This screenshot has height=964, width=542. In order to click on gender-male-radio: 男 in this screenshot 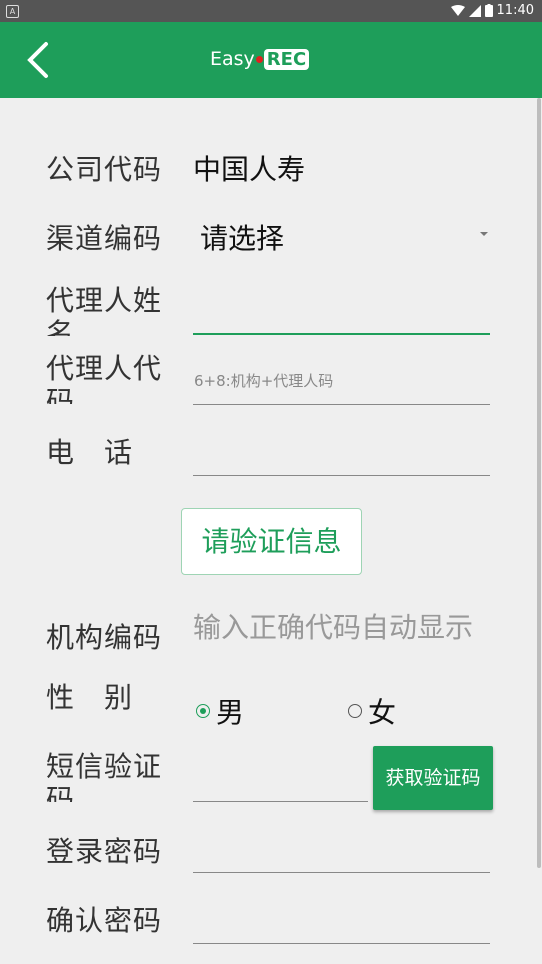, I will do `click(220, 711)`.